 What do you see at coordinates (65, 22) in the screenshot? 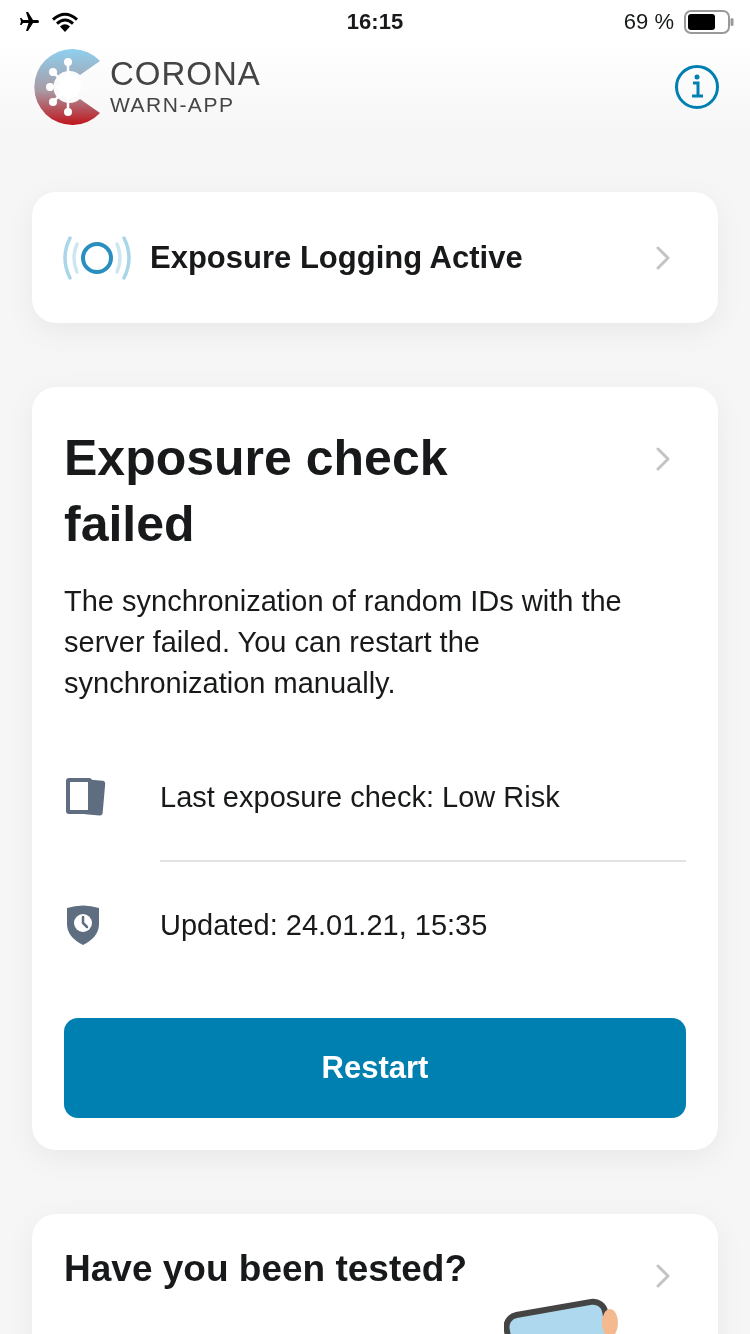
I see `wifi-icon` at bounding box center [65, 22].